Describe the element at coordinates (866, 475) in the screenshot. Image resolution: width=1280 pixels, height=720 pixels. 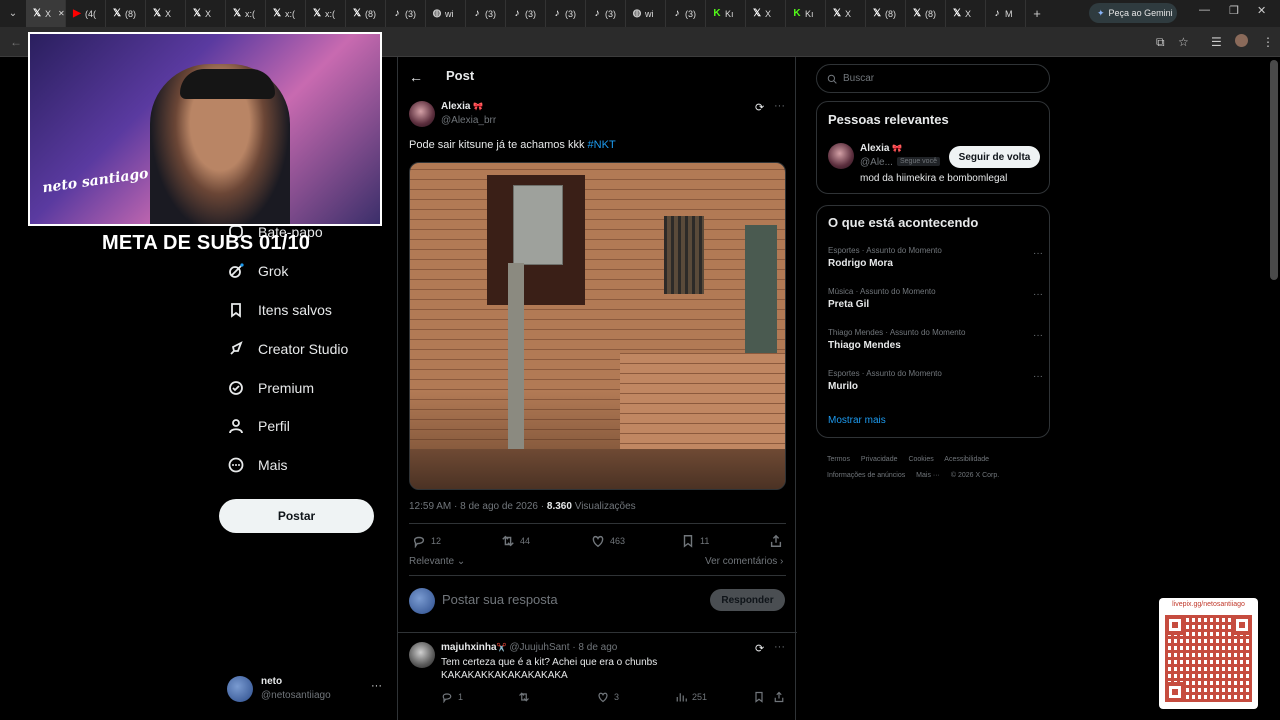
I see `footer-link: Informações de anúncios` at that location.